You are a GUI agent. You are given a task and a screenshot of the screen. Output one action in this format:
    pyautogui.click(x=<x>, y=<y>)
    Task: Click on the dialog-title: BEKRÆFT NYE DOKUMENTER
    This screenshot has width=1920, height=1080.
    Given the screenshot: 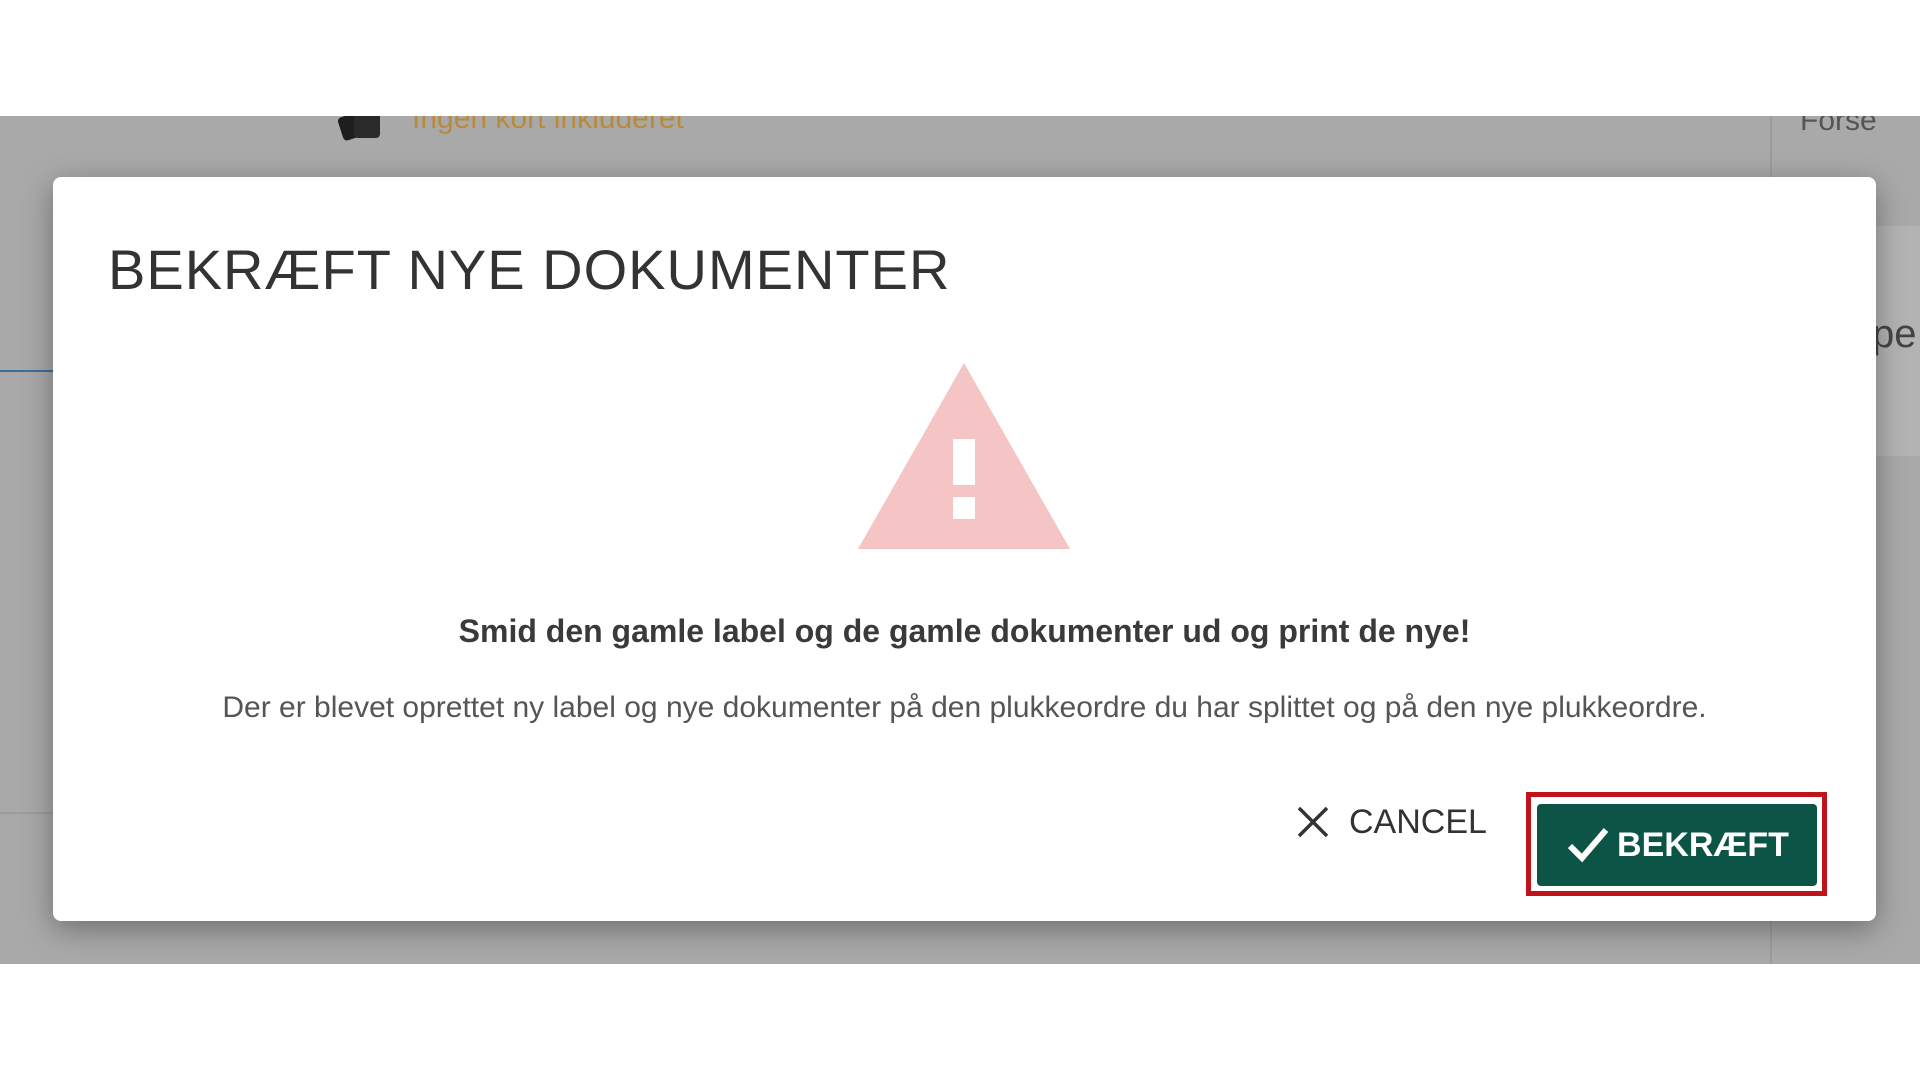 What is the action you would take?
    pyautogui.click(x=529, y=269)
    